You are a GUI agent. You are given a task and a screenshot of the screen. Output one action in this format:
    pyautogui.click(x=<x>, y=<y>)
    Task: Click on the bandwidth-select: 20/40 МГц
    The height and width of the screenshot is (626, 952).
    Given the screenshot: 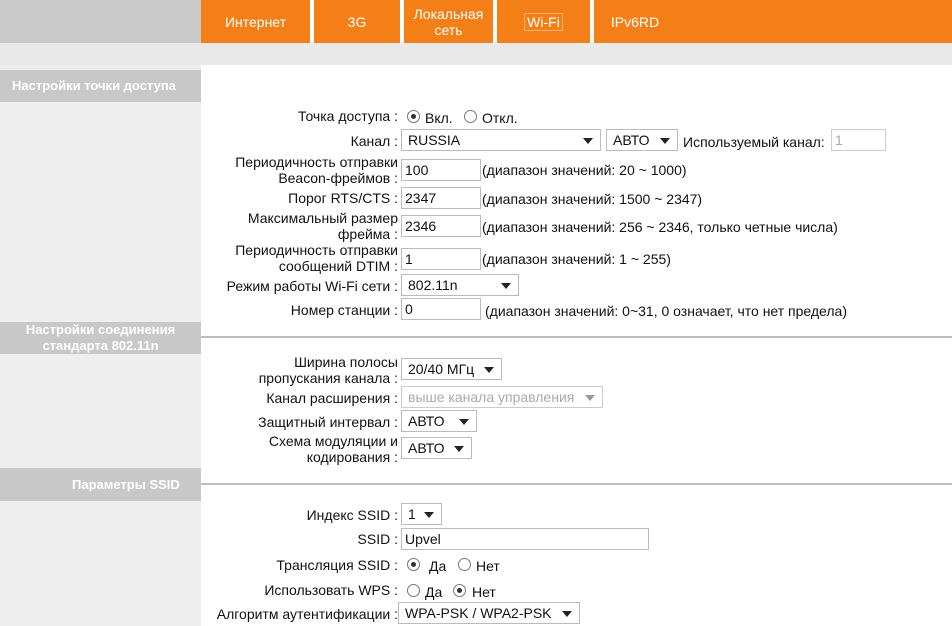 What is the action you would take?
    pyautogui.click(x=451, y=369)
    